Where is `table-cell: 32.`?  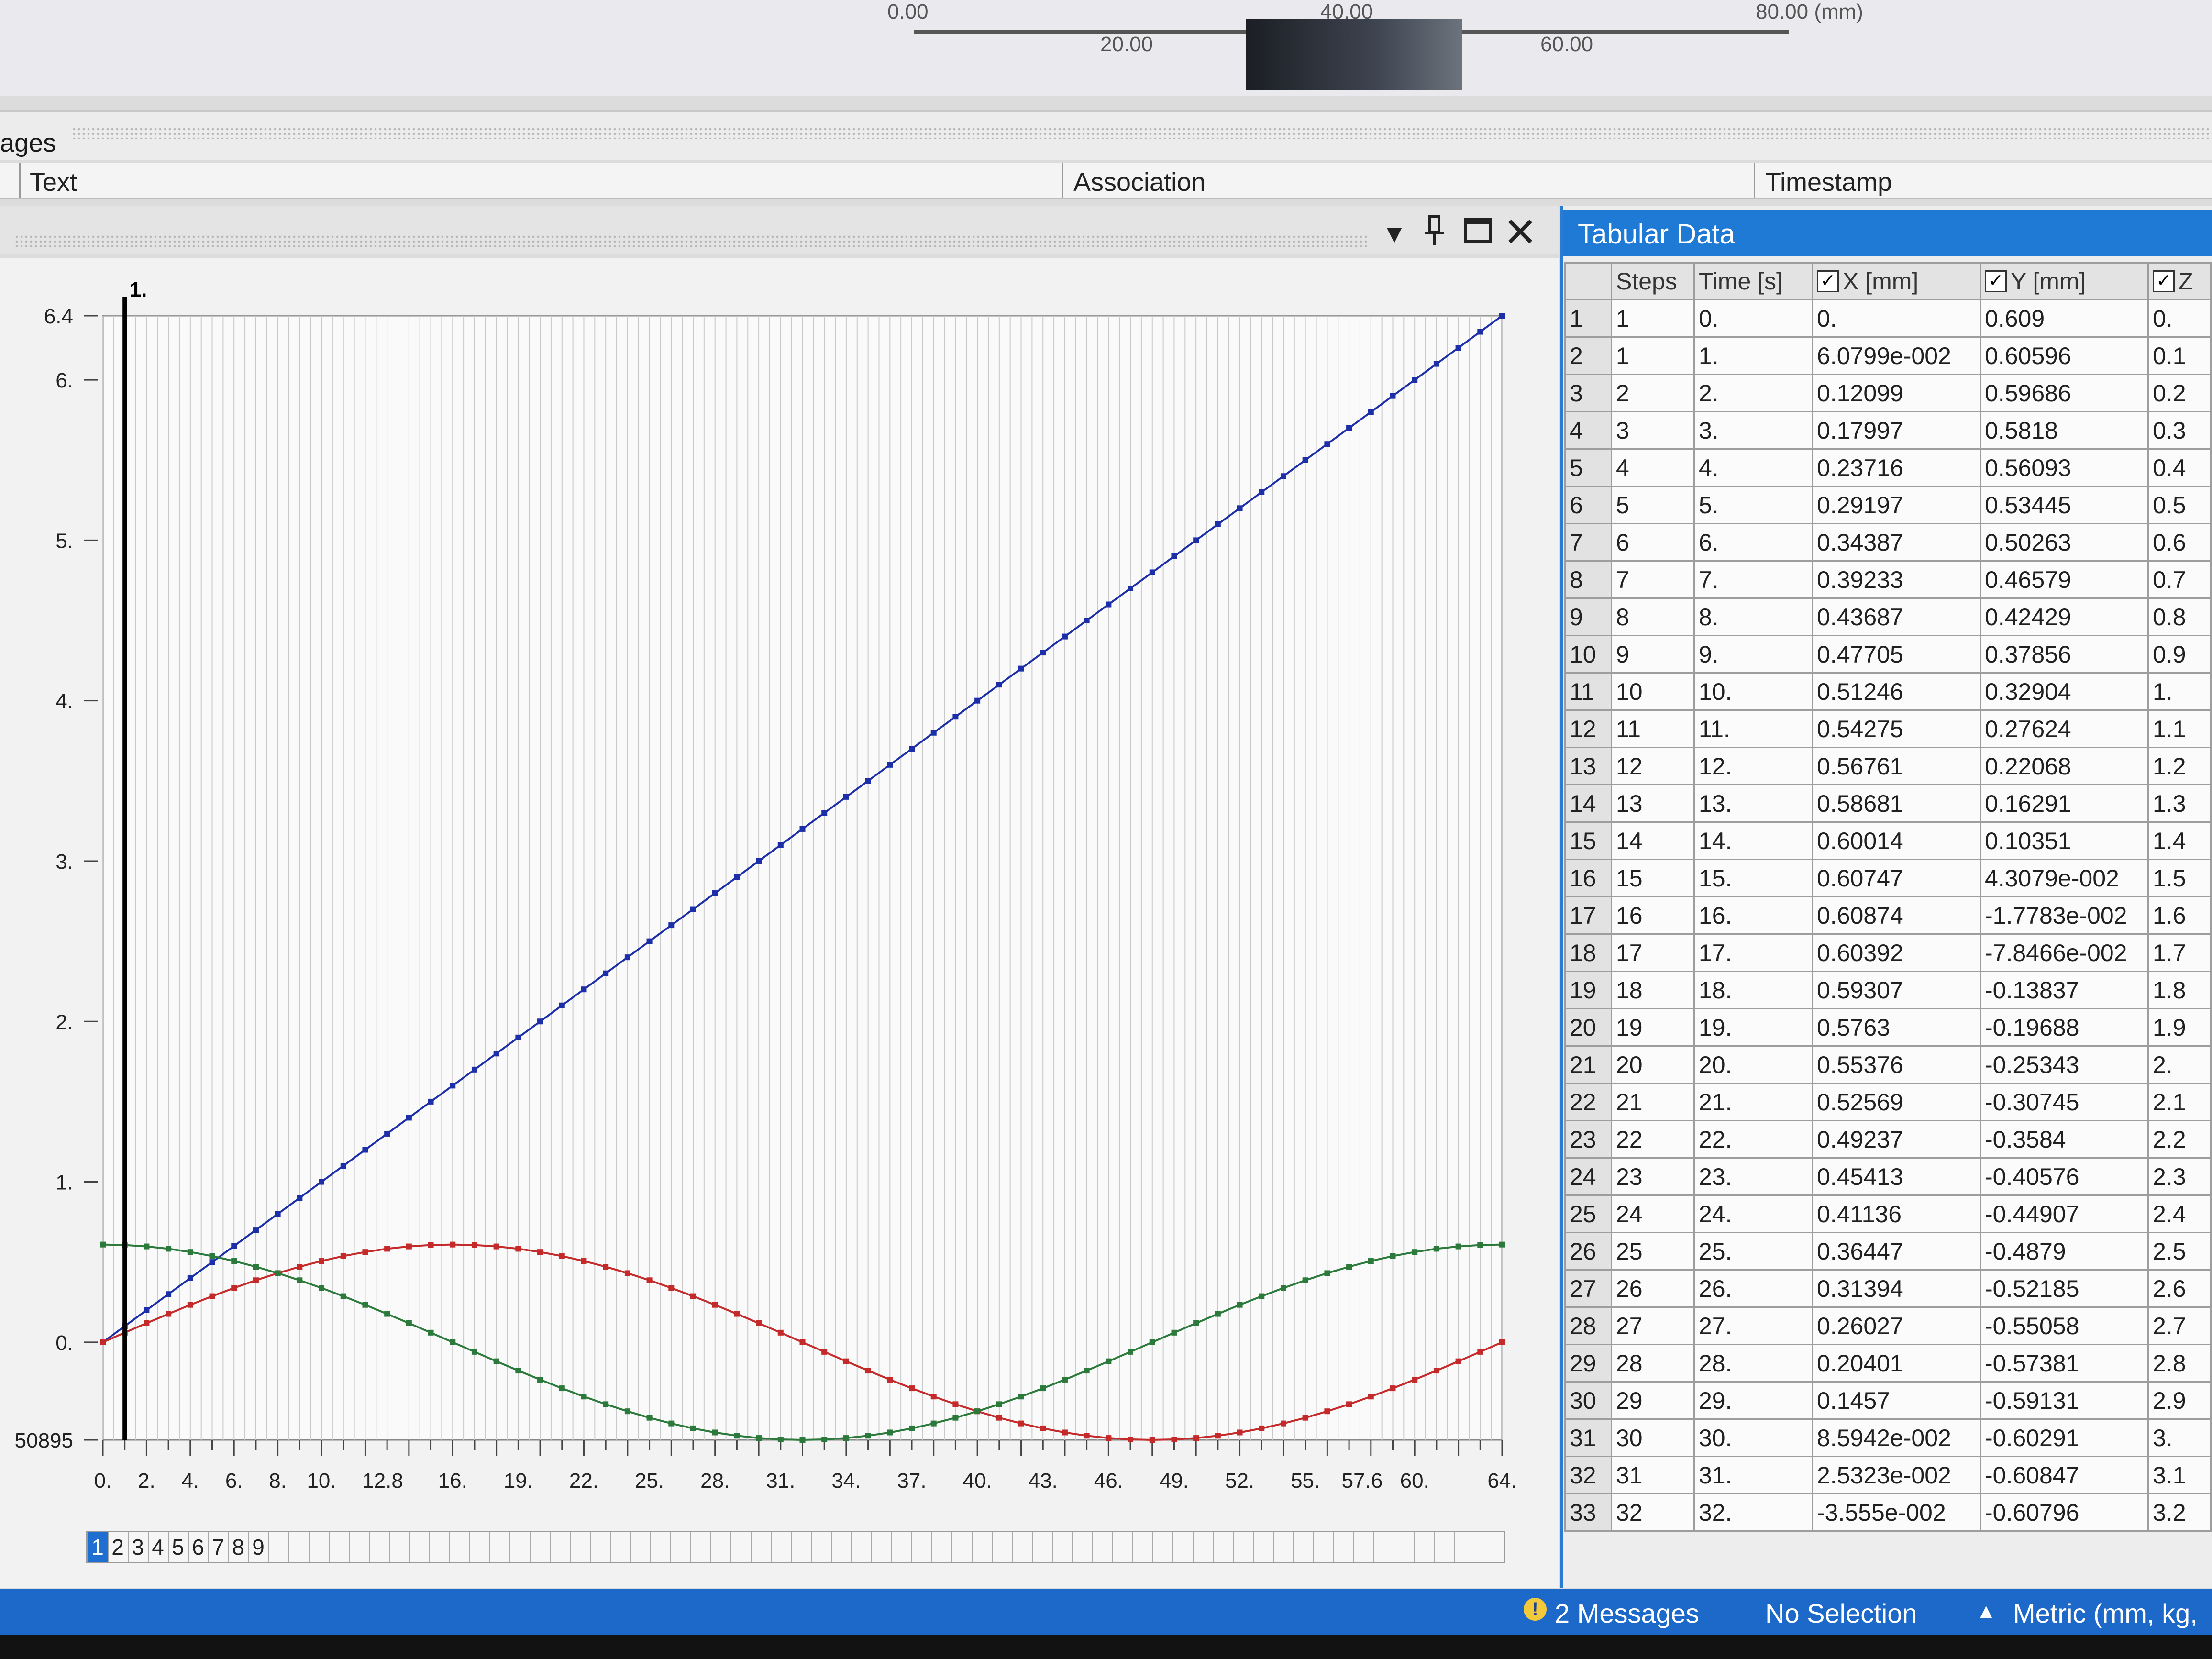
table-cell: 32. is located at coordinates (1753, 1512).